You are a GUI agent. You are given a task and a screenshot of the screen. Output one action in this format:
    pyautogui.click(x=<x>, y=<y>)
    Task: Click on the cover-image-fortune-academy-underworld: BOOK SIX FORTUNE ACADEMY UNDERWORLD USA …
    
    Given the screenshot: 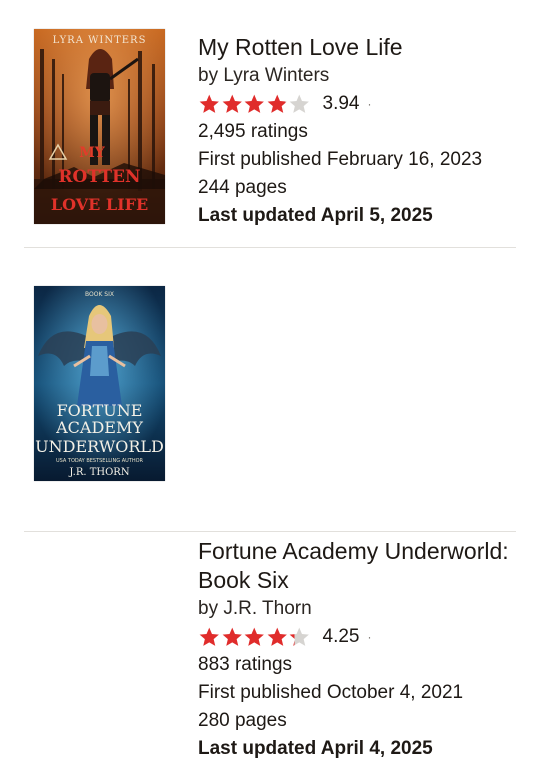 What is the action you would take?
    pyautogui.click(x=99, y=383)
    